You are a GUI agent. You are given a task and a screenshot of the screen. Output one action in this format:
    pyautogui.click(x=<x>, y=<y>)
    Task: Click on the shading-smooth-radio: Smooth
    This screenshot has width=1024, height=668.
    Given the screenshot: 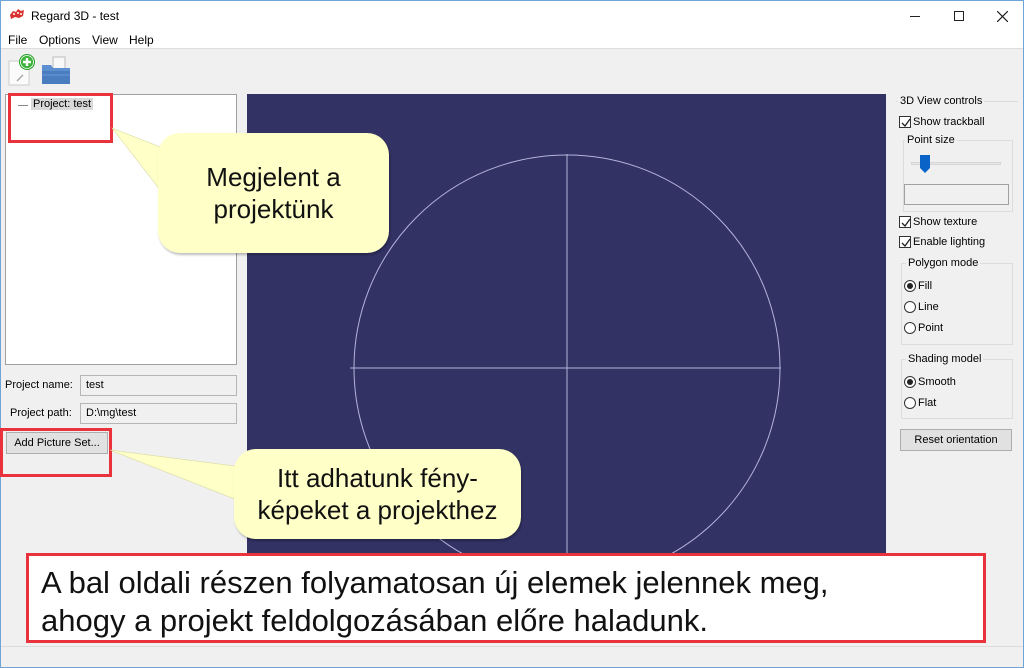 What is the action you would take?
    pyautogui.click(x=930, y=382)
    